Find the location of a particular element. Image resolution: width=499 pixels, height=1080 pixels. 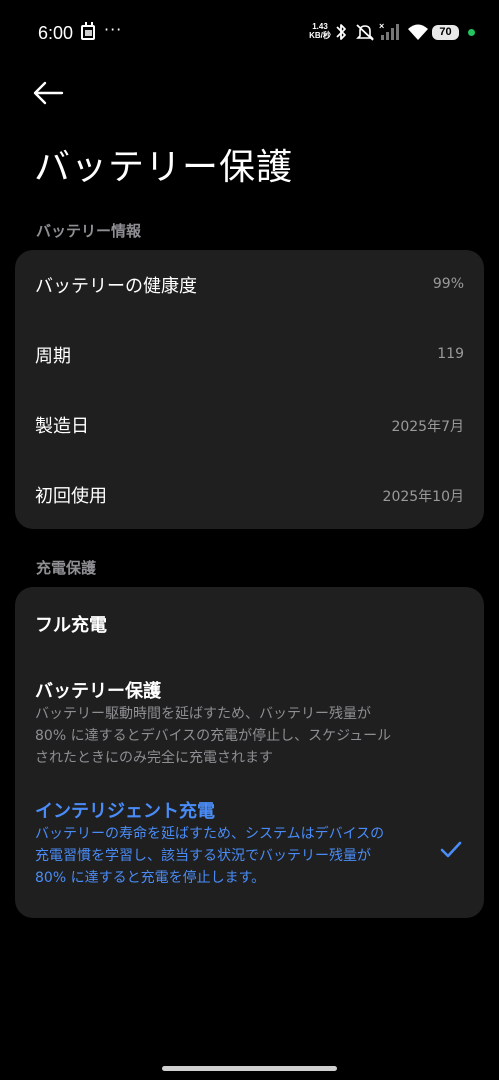

desc-line: バッテリーの寿命を延ばすため、システムはデバイスの is located at coordinates (210, 834).